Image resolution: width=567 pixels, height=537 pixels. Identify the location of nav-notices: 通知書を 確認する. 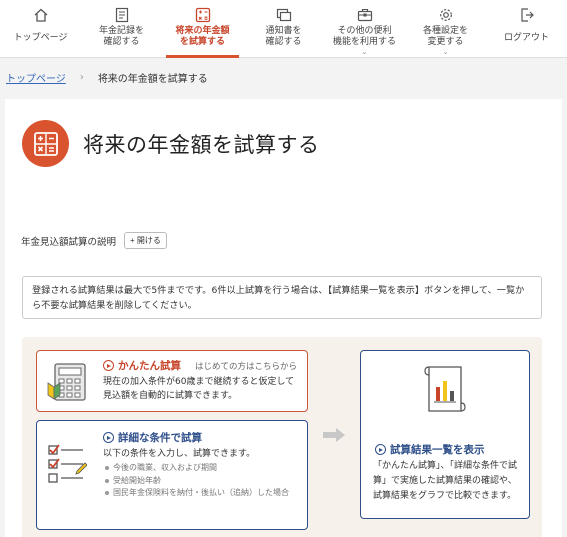
(283, 28).